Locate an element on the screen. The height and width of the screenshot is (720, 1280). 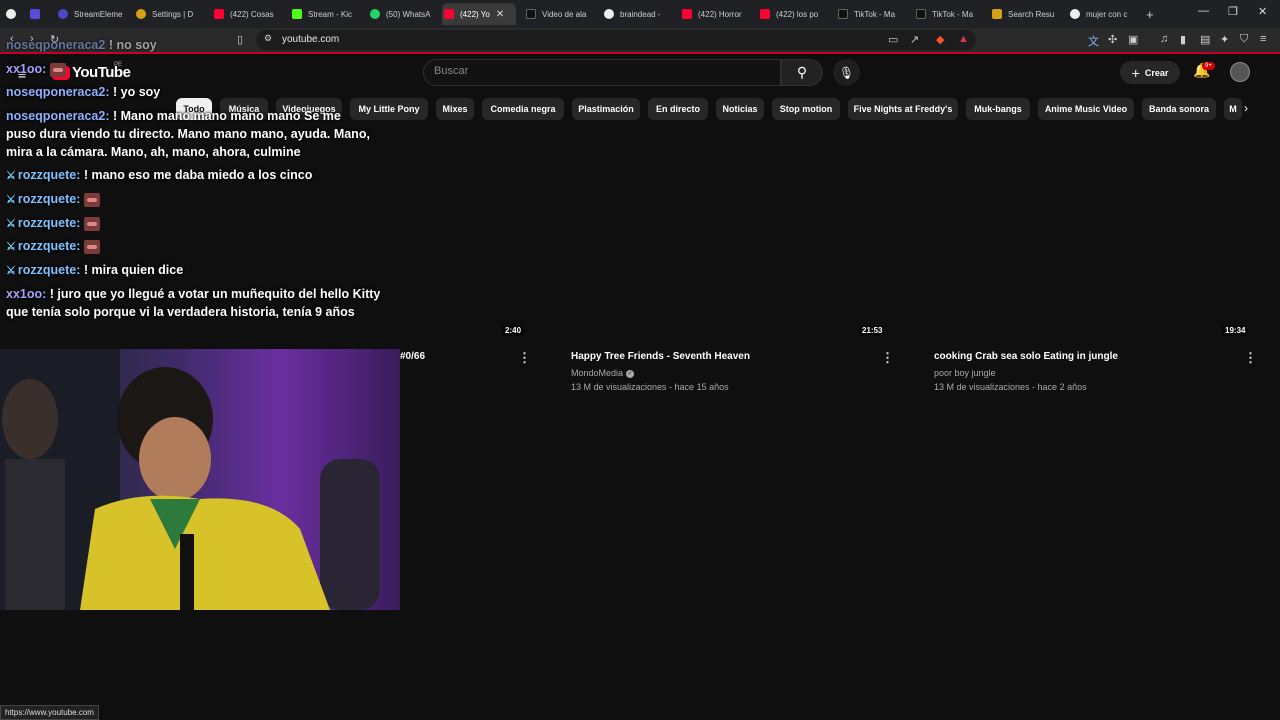
tiktok-favicon-icon is located at coordinates (531, 14).